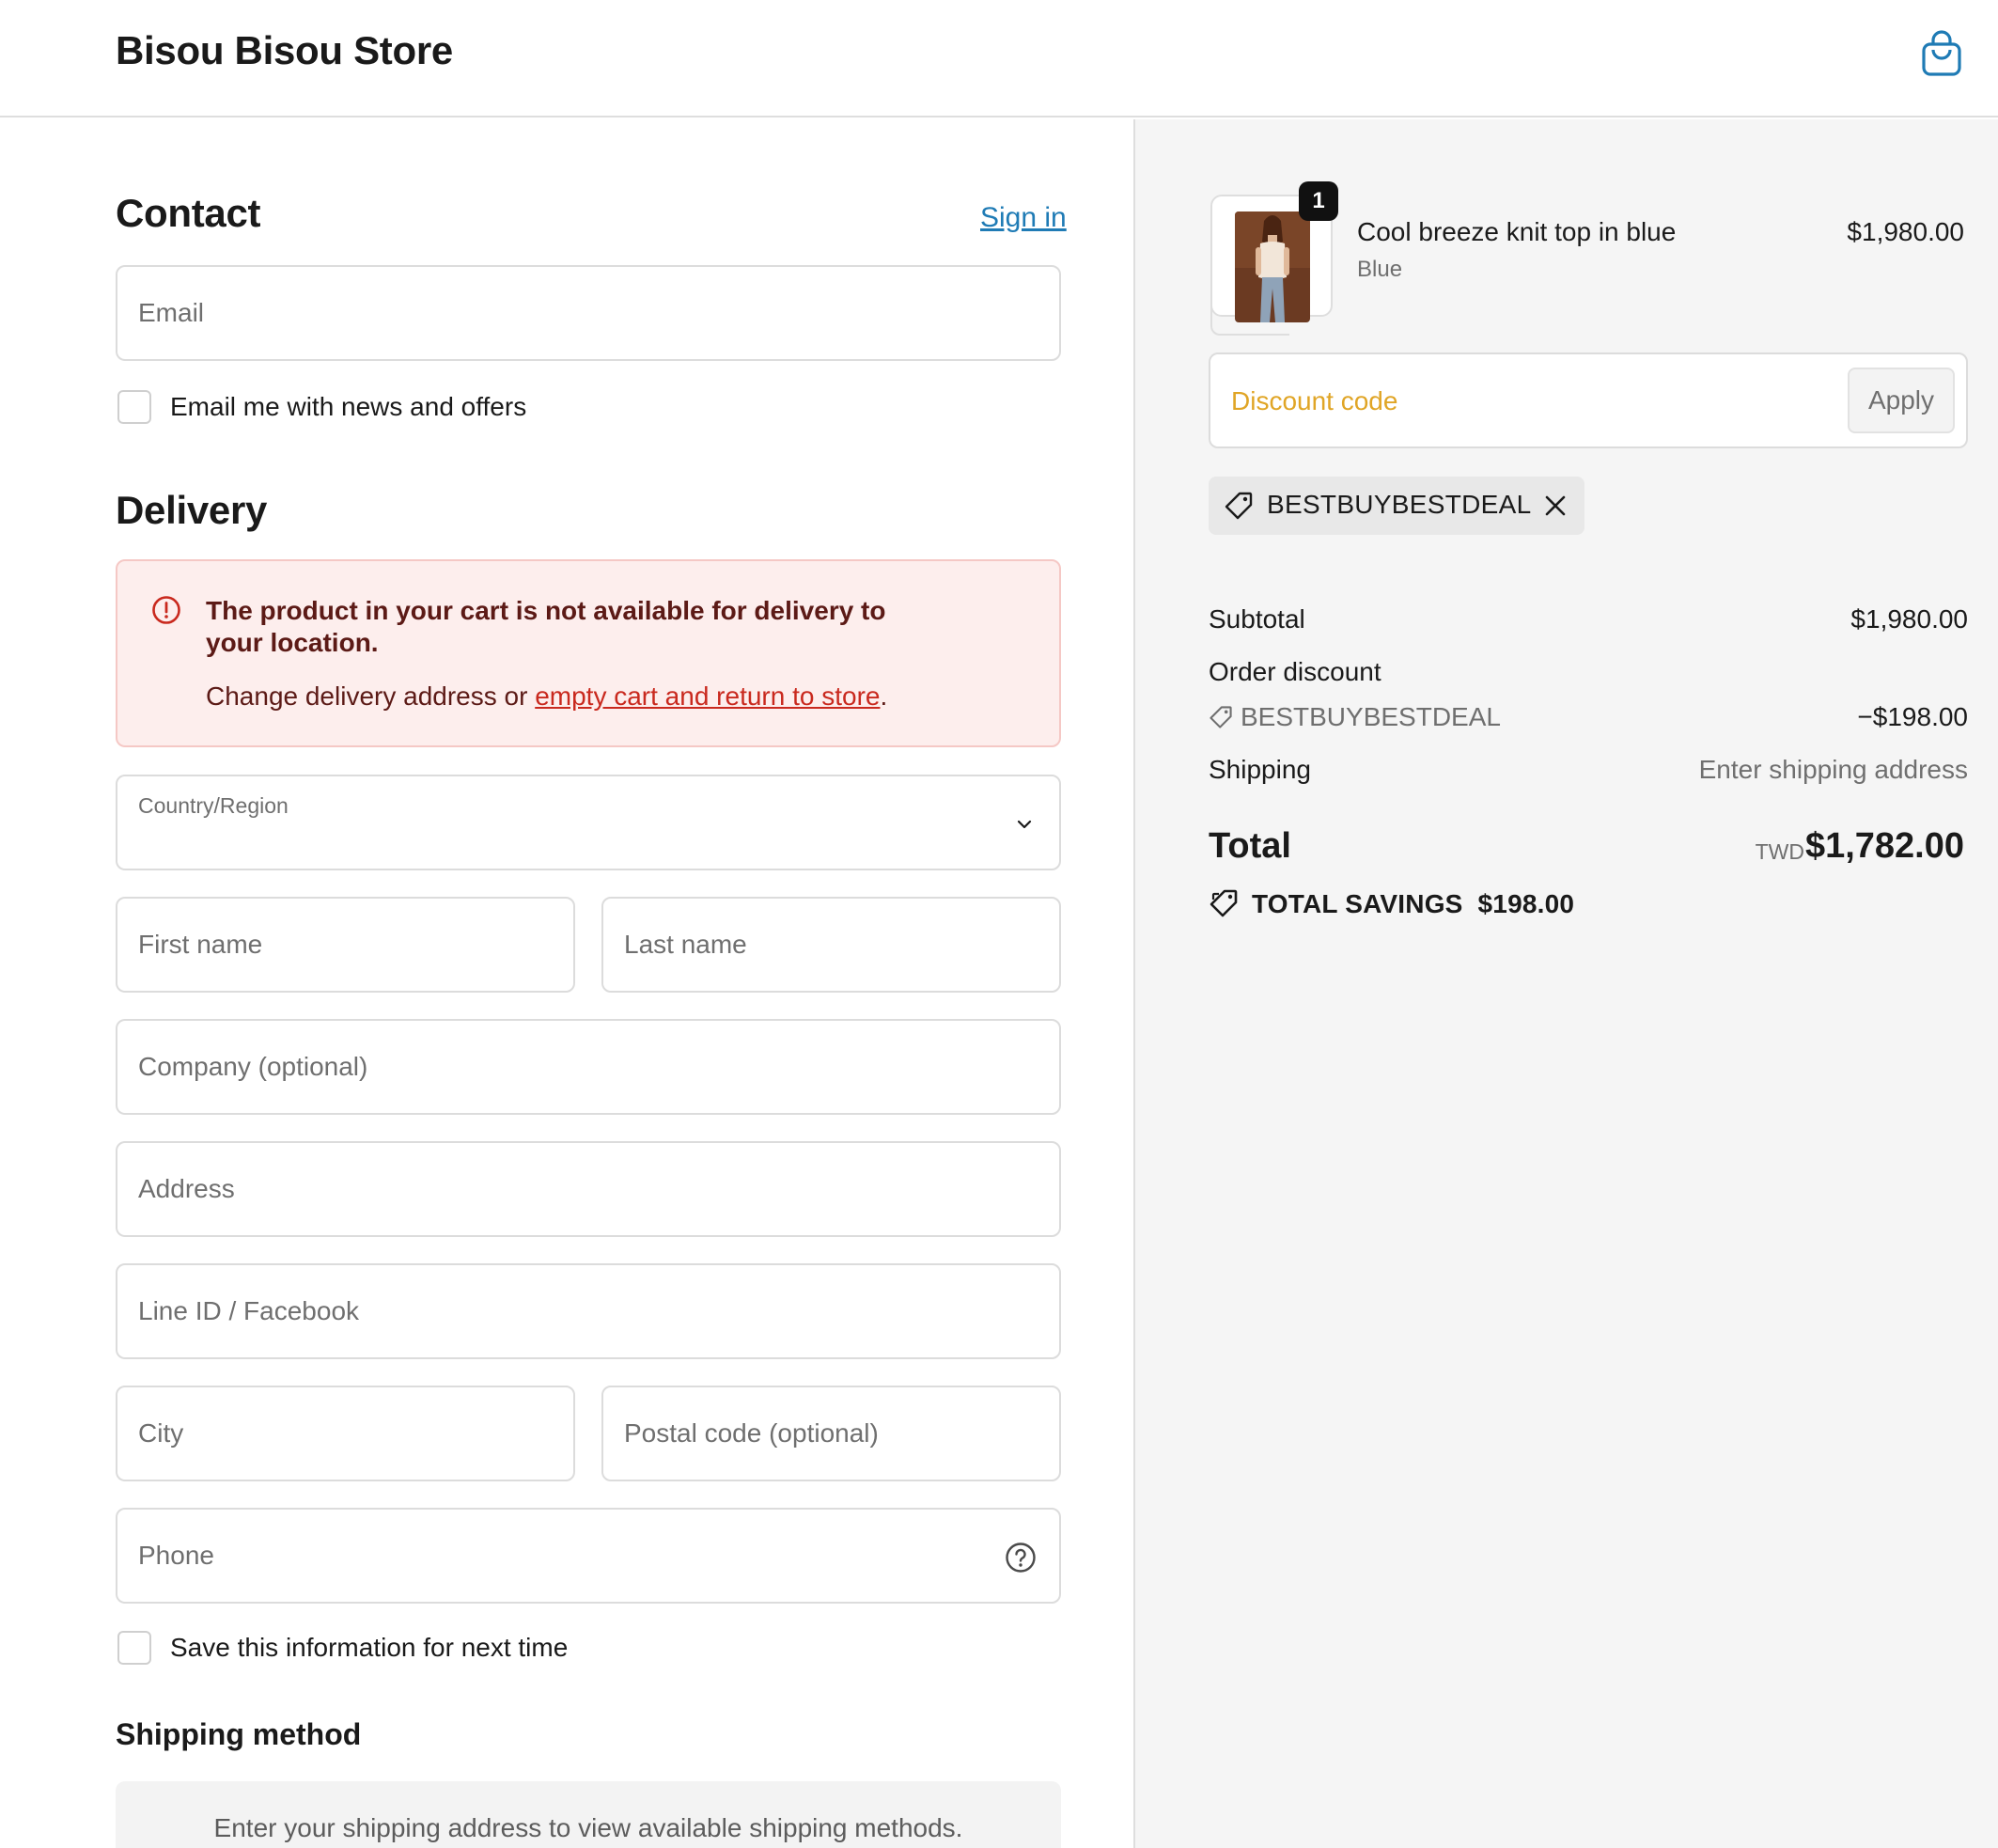  Describe the element at coordinates (999, 58) in the screenshot. I see `header: Bisou Bisou Store` at that location.